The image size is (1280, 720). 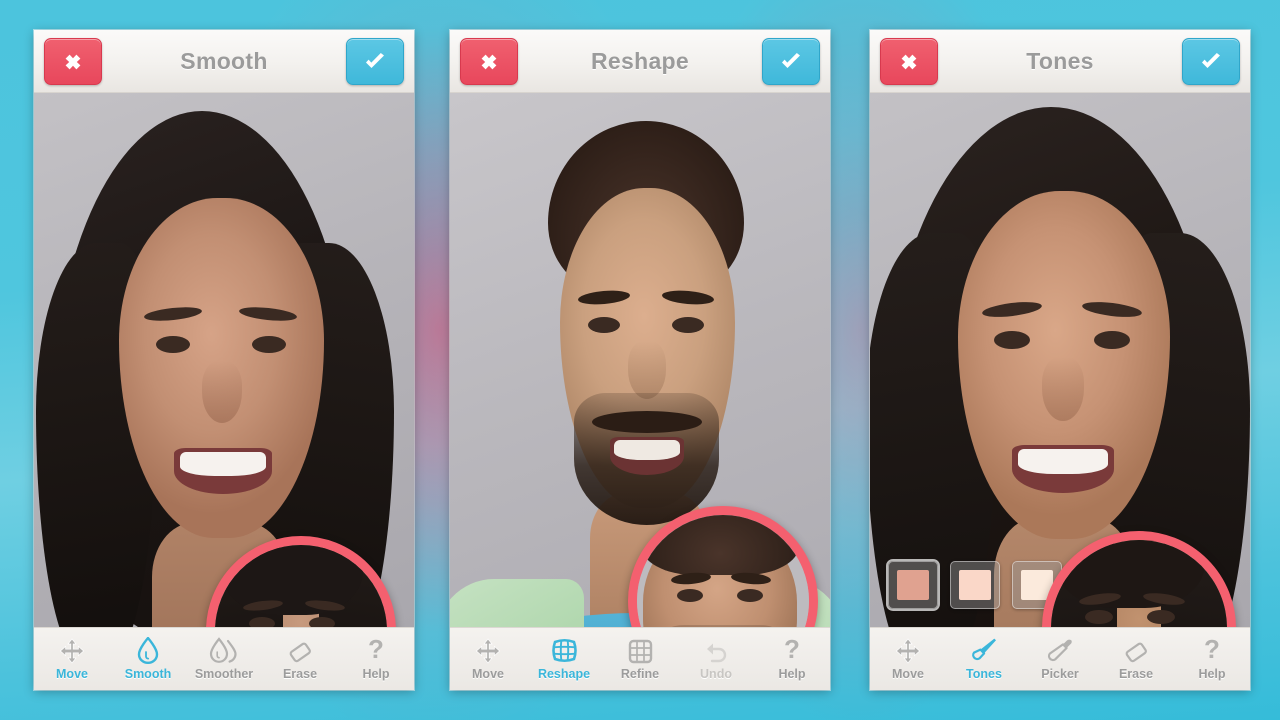 What do you see at coordinates (224, 674) in the screenshot?
I see `tool-label: Smoother` at bounding box center [224, 674].